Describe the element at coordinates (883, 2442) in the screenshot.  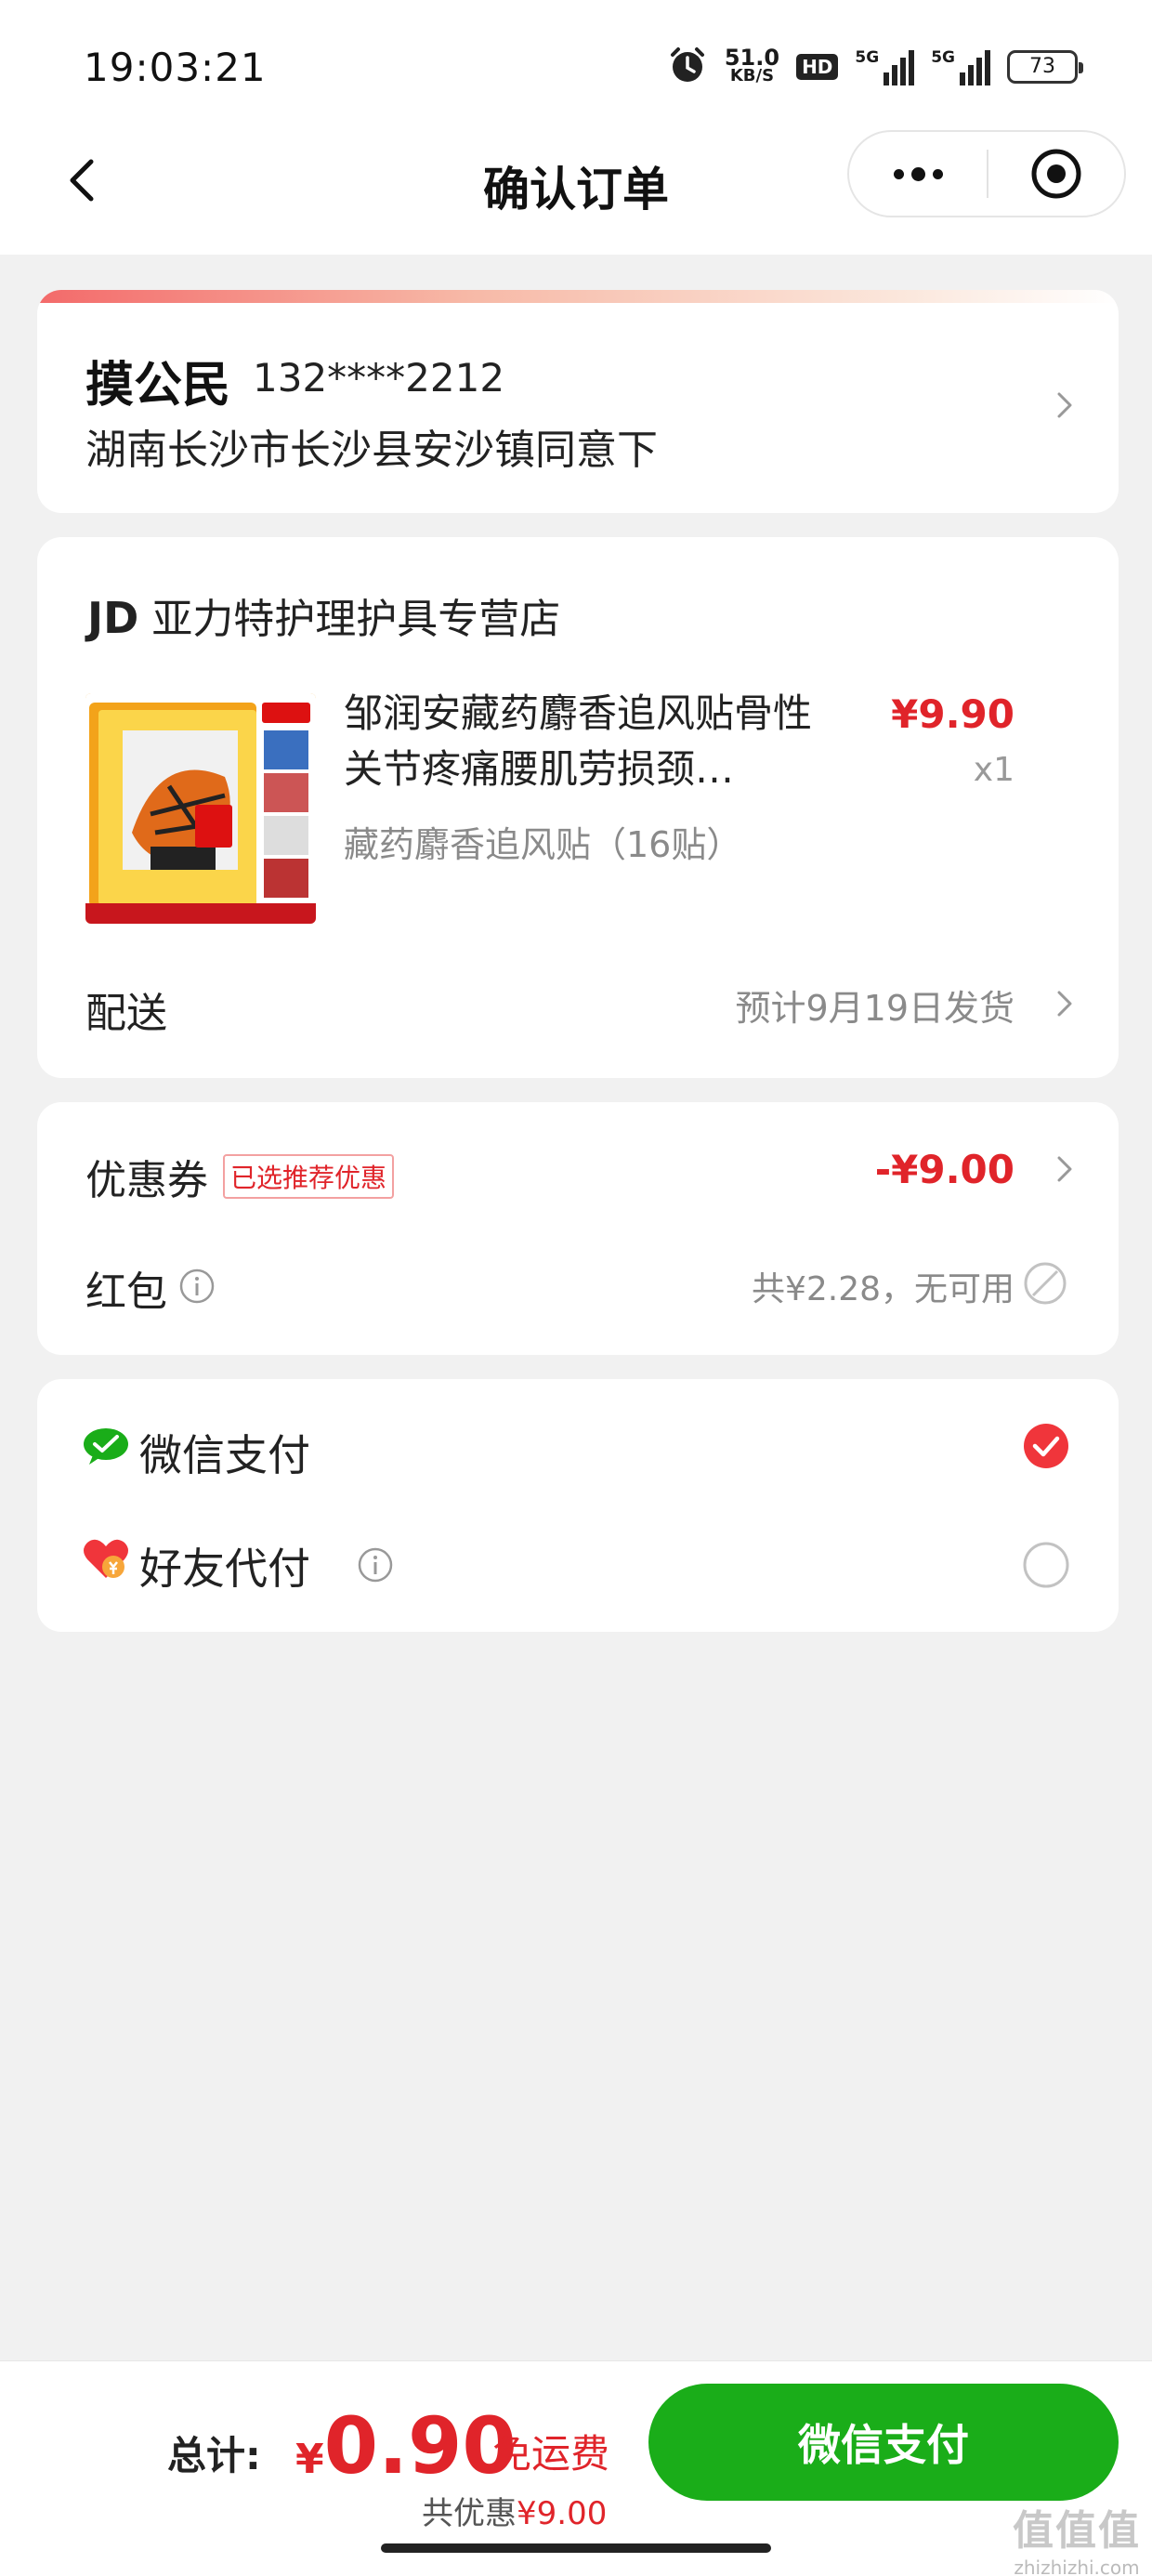
I see `wechat-pay-button: 微信支付` at that location.